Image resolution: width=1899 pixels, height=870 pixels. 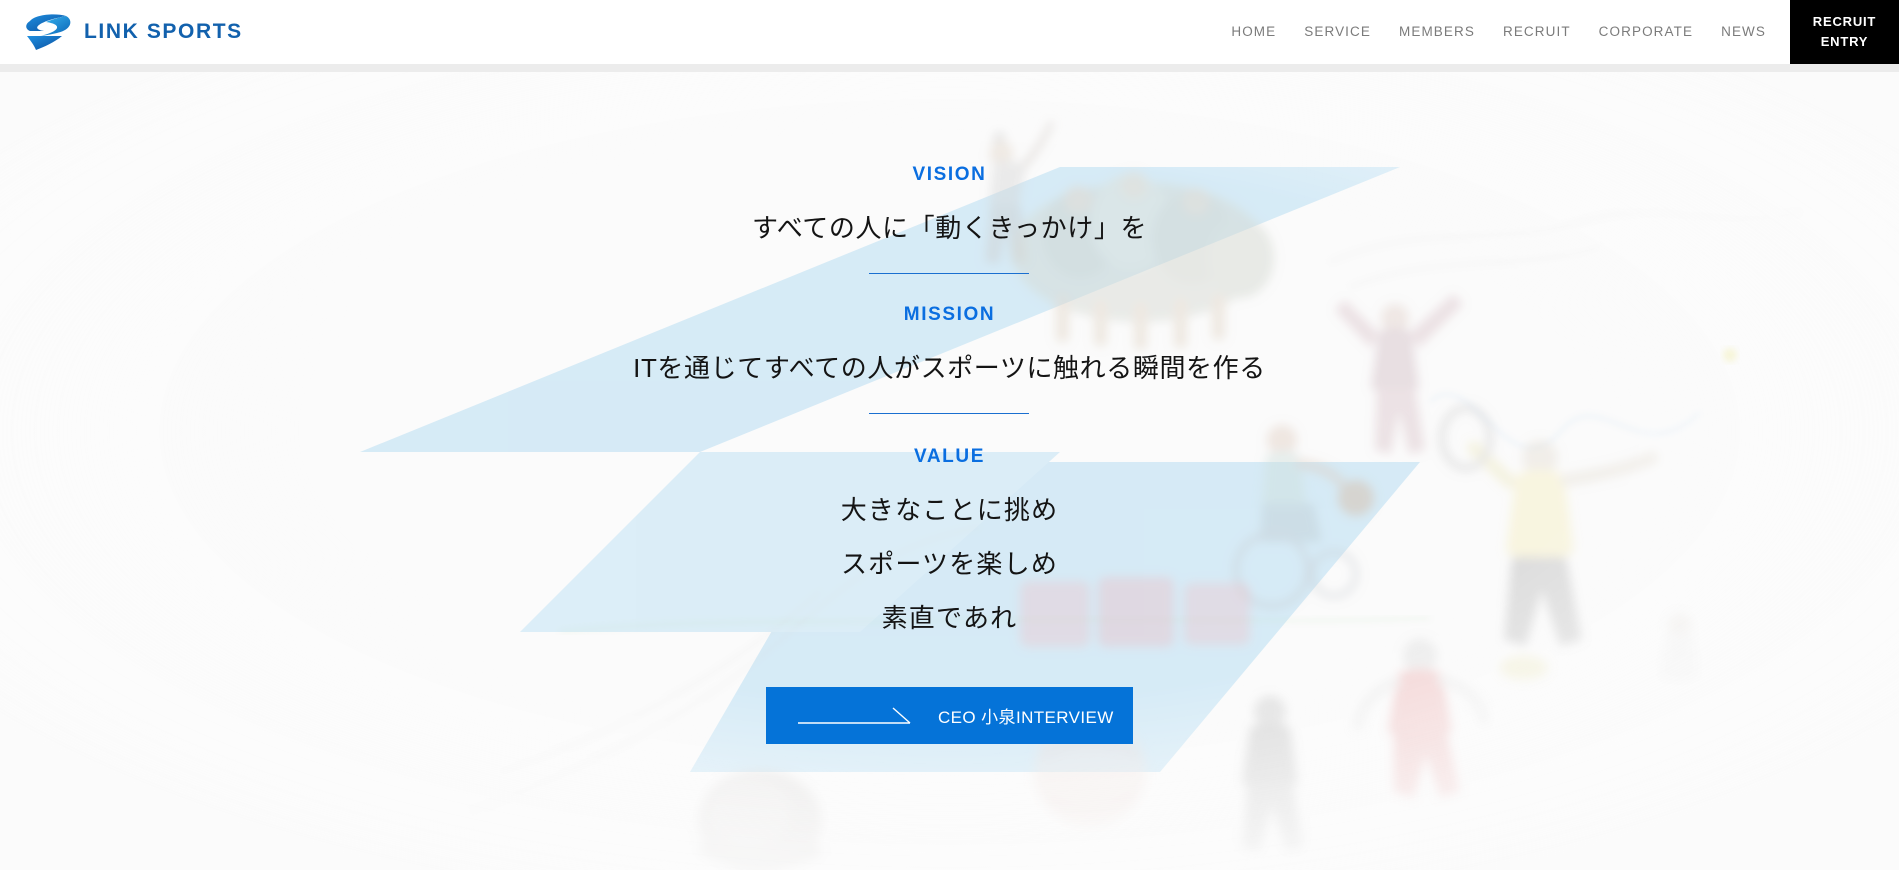 I want to click on brand-name: LINK SPORTS, so click(x=163, y=31).